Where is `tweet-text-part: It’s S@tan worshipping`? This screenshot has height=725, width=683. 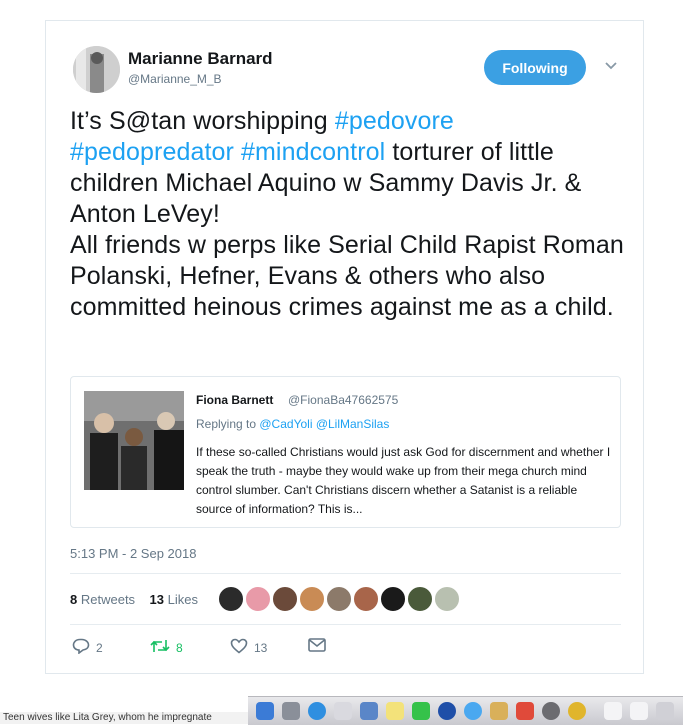
tweet-text-part: It’s S@tan worshipping is located at coordinates (202, 121).